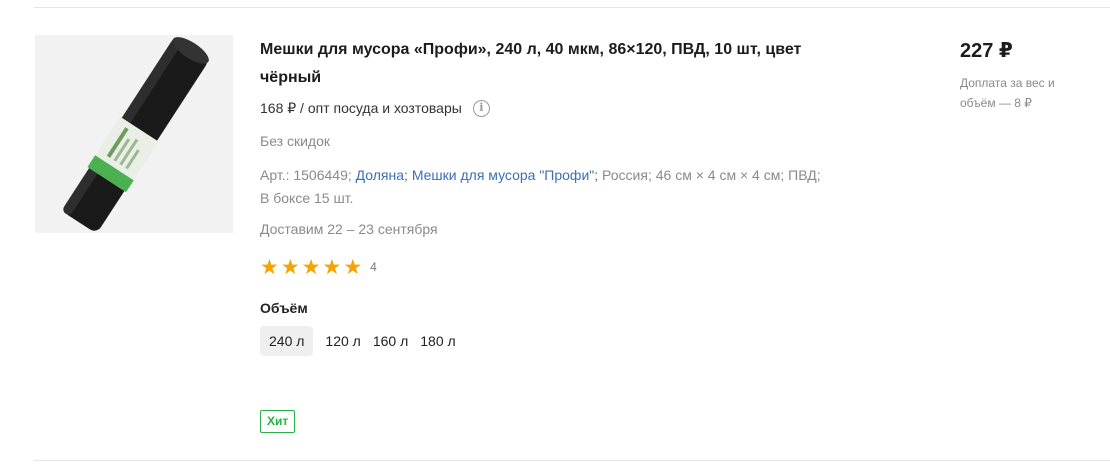 The image size is (1110, 476). What do you see at coordinates (437, 341) in the screenshot?
I see `volume-option-180: 180 л` at bounding box center [437, 341].